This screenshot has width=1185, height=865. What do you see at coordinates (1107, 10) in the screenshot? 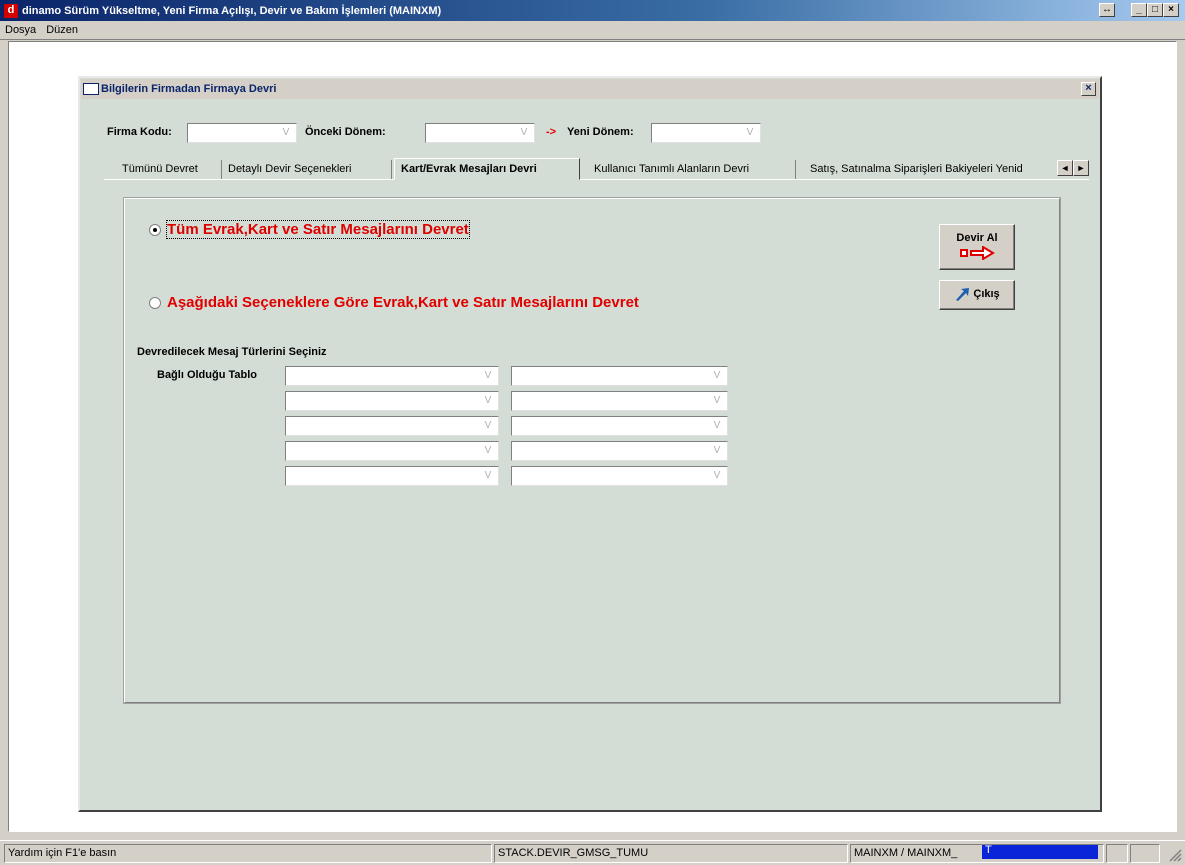
I see `resize-arrows-icon: ↔` at bounding box center [1107, 10].